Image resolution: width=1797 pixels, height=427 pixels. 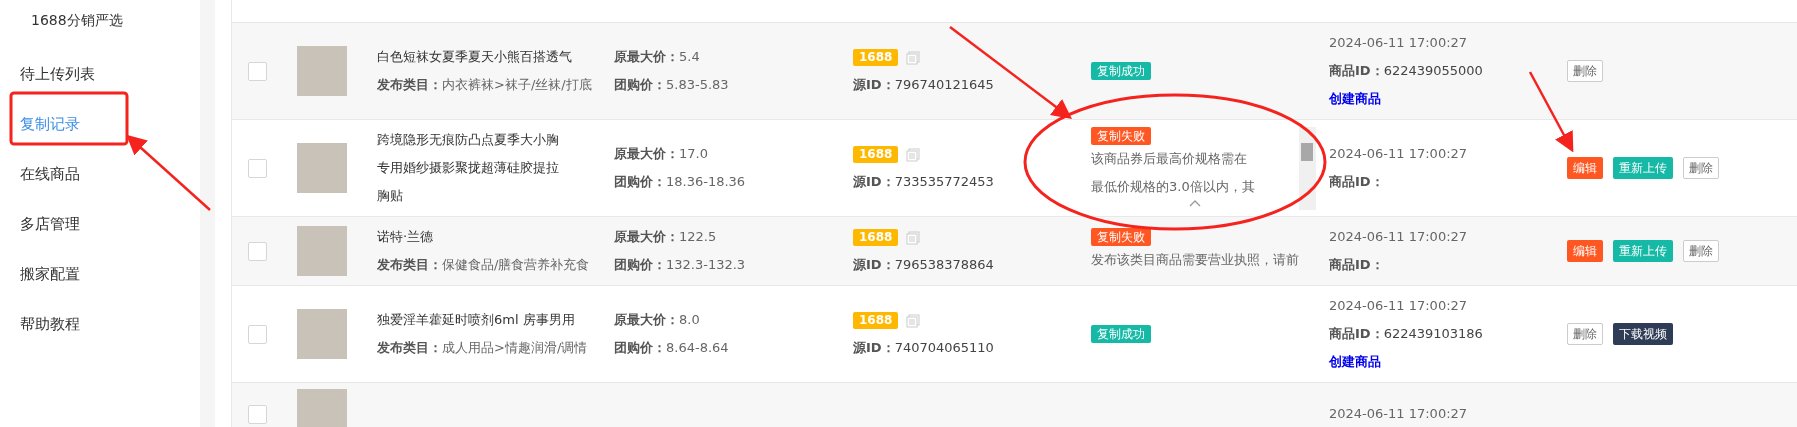 What do you see at coordinates (100, 286) in the screenshot?
I see `sidebar-item: 搬家配置` at bounding box center [100, 286].